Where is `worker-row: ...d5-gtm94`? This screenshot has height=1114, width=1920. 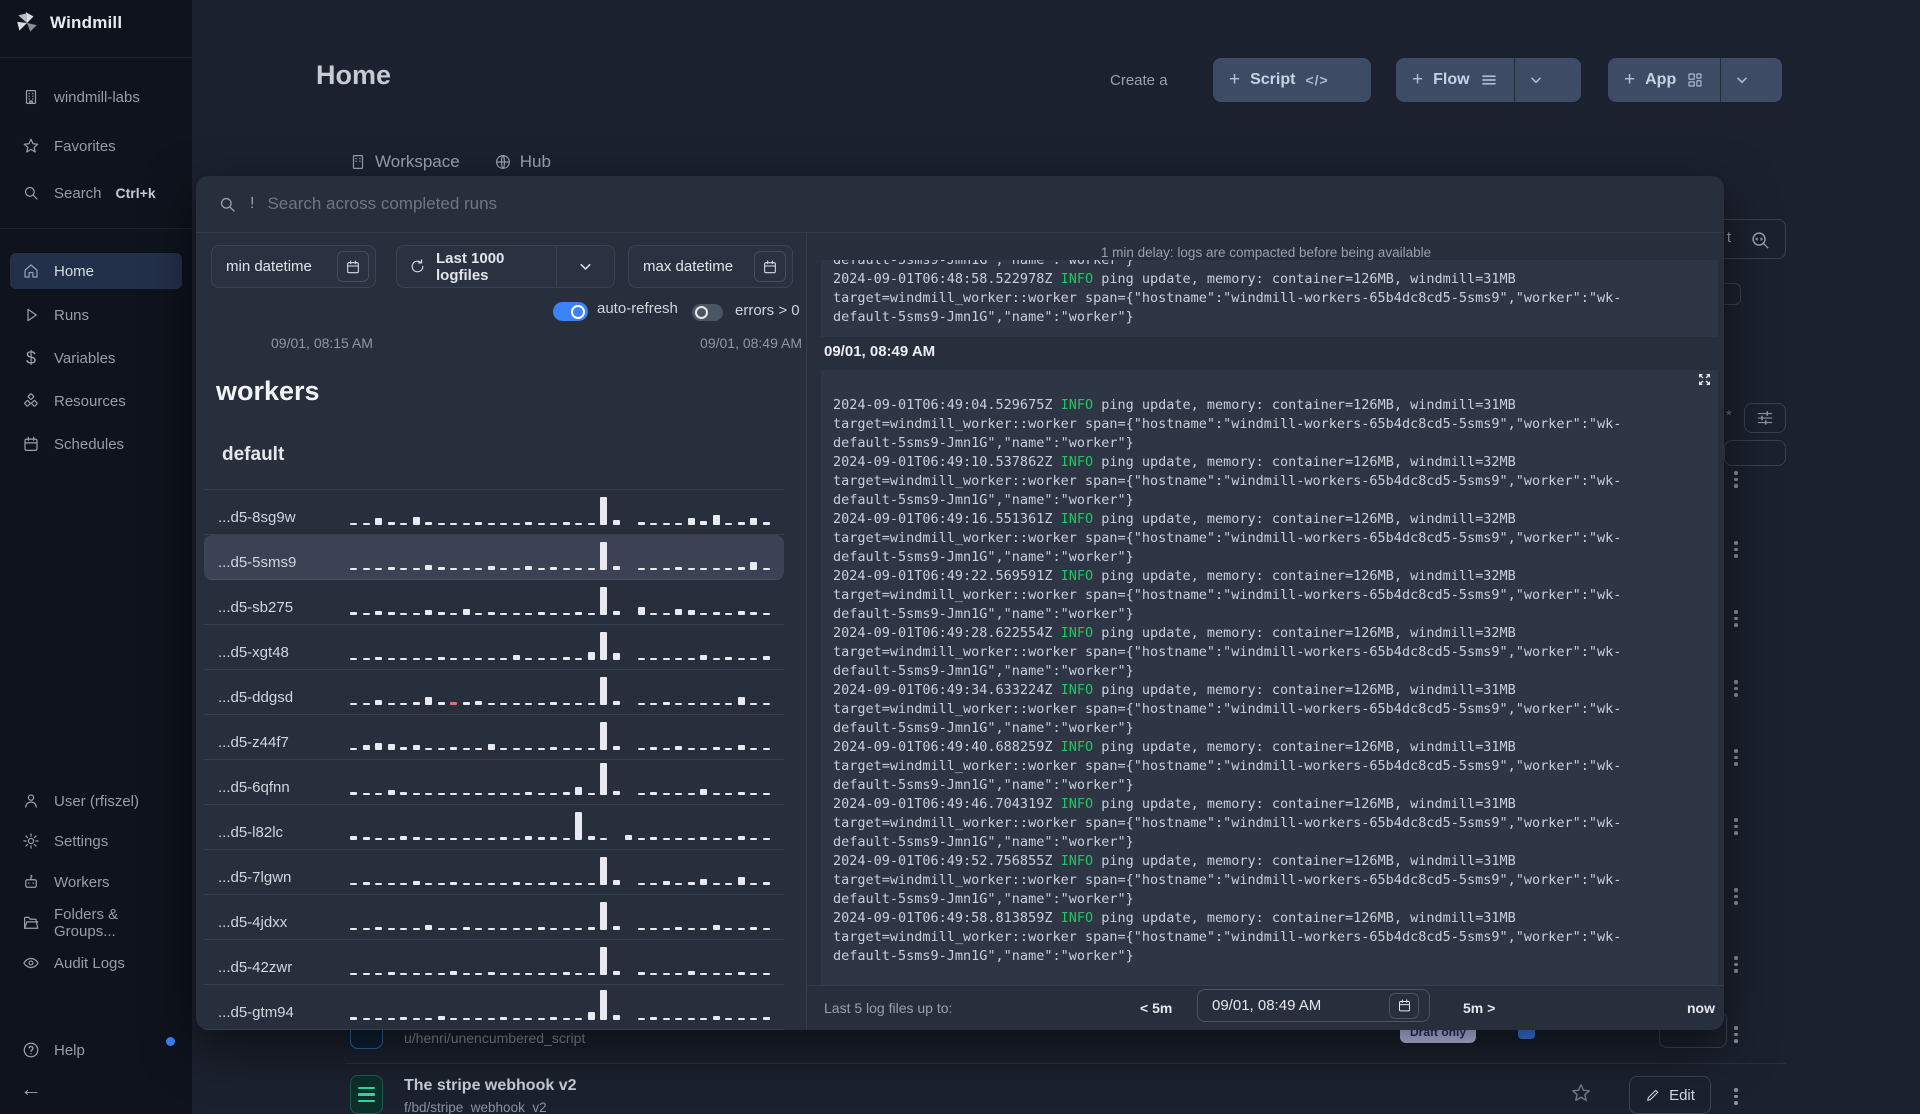 worker-row: ...d5-gtm94 is located at coordinates (494, 1007).